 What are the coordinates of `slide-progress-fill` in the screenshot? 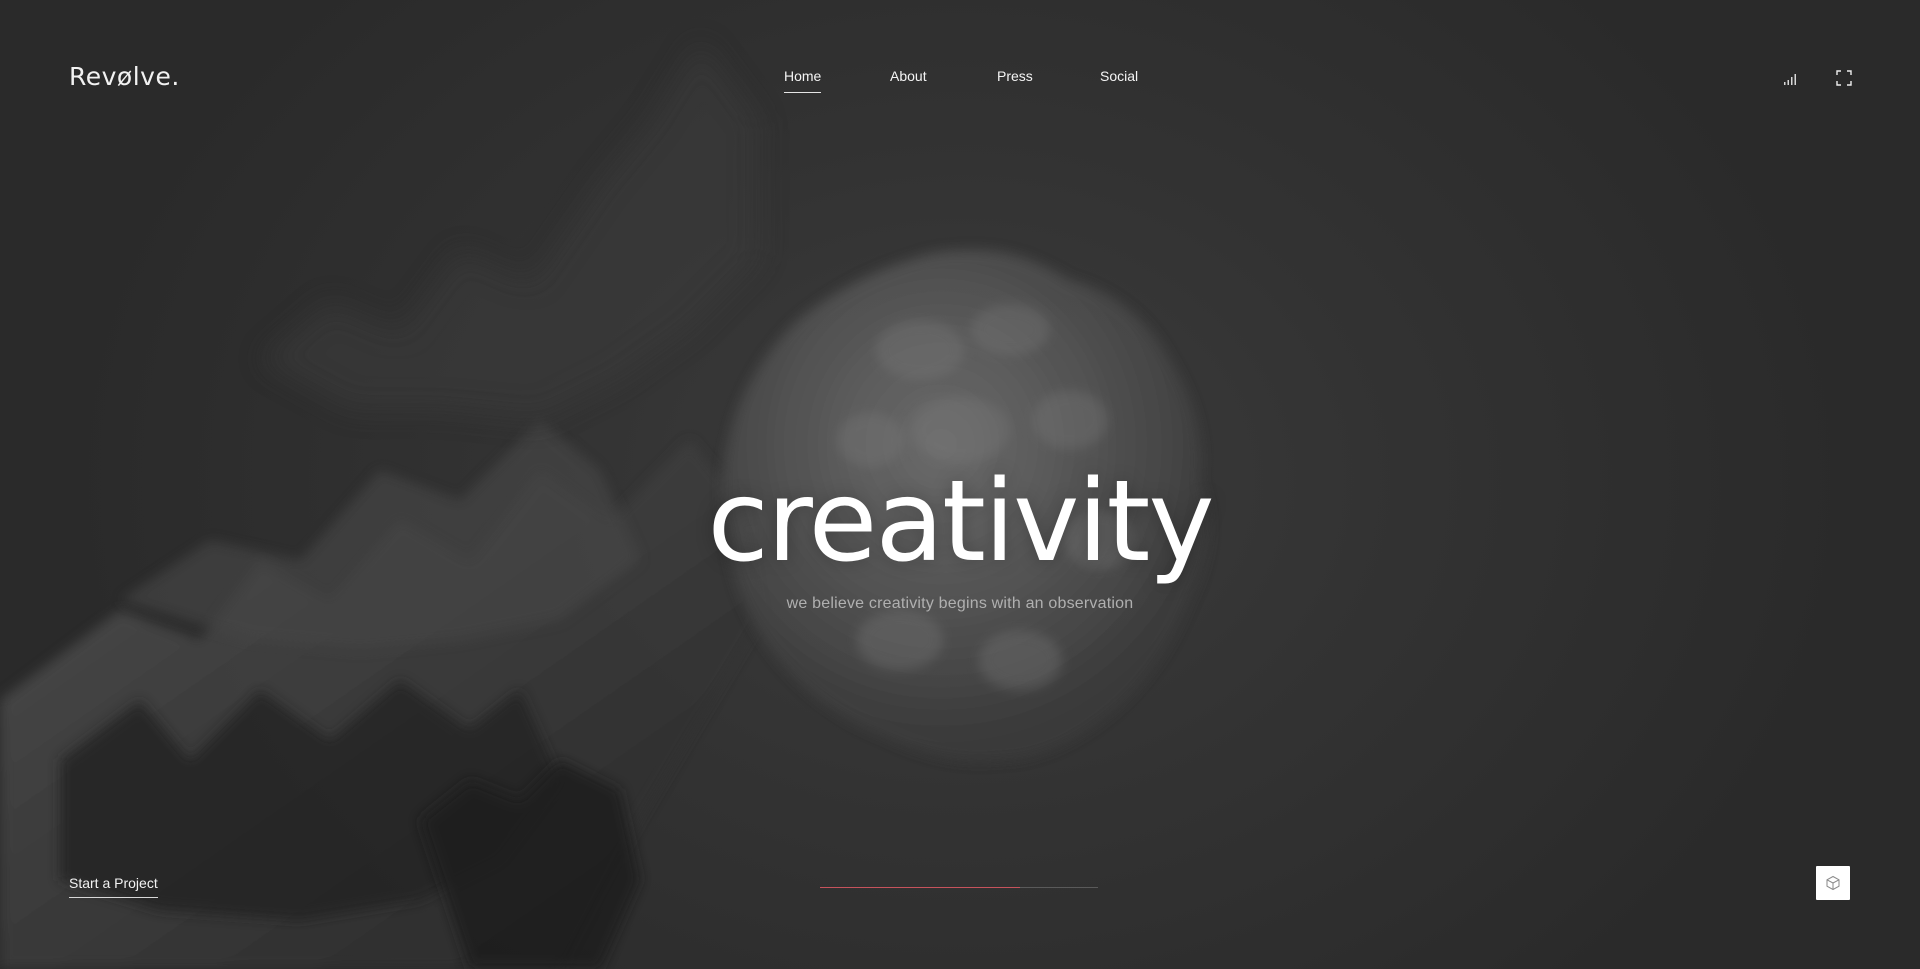 It's located at (920, 887).